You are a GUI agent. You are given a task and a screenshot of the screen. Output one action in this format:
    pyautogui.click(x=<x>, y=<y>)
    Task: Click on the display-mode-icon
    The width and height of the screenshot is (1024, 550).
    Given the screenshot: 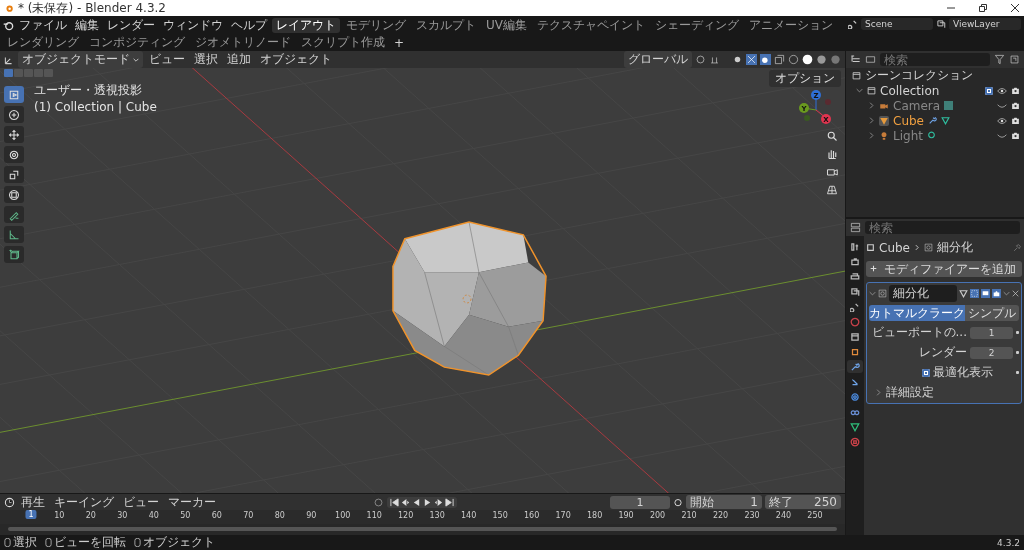 What is the action you would take?
    pyautogui.click(x=870, y=59)
    